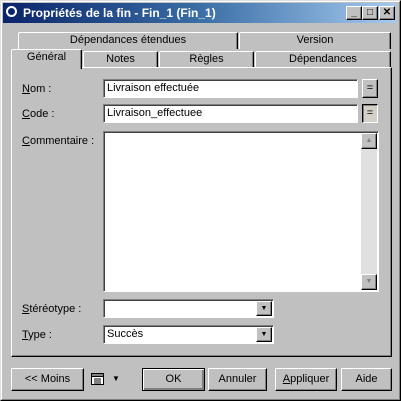 The height and width of the screenshot is (401, 401). What do you see at coordinates (370, 13) in the screenshot?
I see `maximize-button: □` at bounding box center [370, 13].